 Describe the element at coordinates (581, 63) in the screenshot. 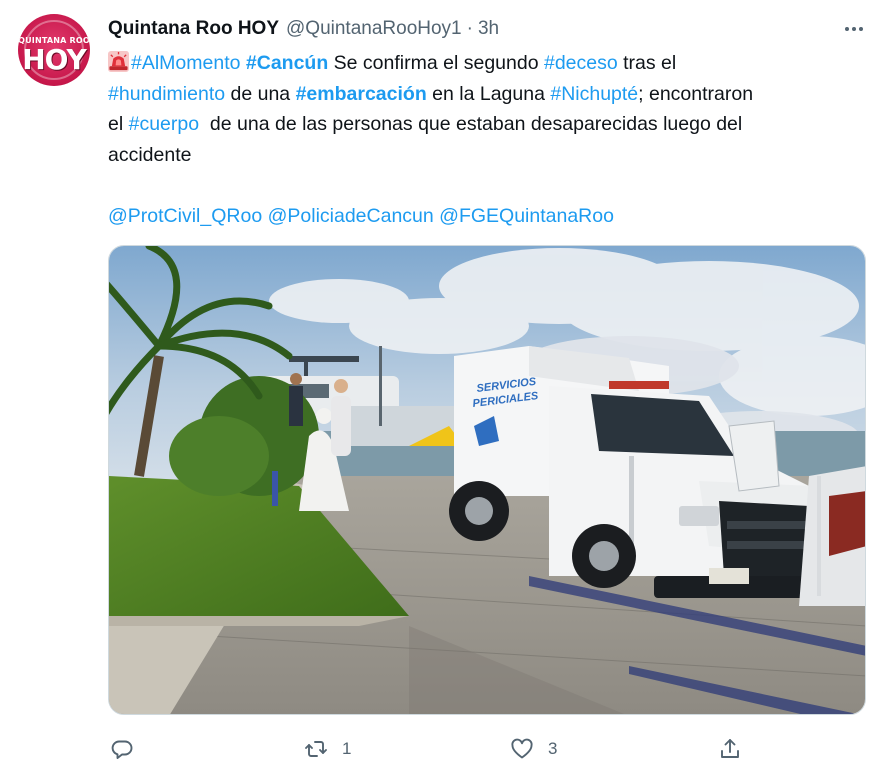

I see `hashtag-link: #deceso` at that location.